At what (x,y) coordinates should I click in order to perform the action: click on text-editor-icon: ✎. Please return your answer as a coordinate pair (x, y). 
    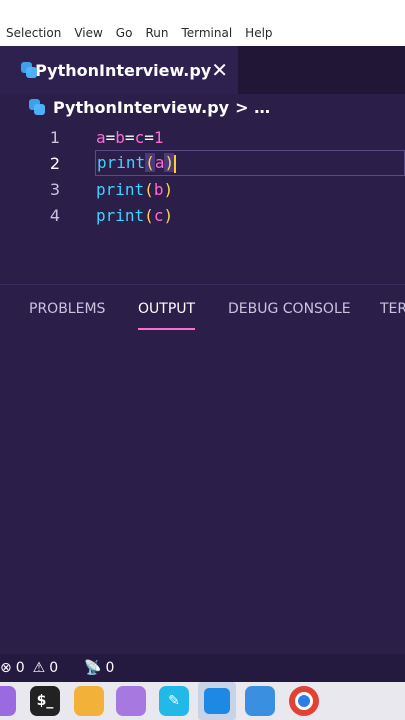
    Looking at the image, I should click on (174, 701).